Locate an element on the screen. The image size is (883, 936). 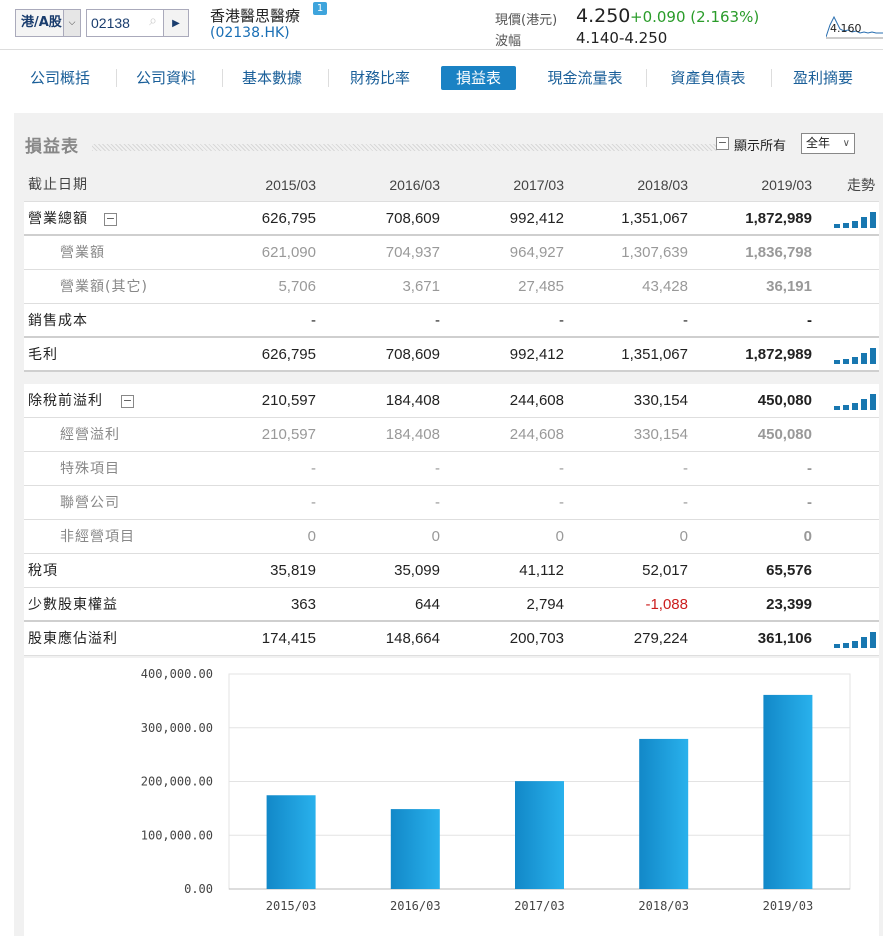
stock-code-field: ⌕ is located at coordinates (125, 23).